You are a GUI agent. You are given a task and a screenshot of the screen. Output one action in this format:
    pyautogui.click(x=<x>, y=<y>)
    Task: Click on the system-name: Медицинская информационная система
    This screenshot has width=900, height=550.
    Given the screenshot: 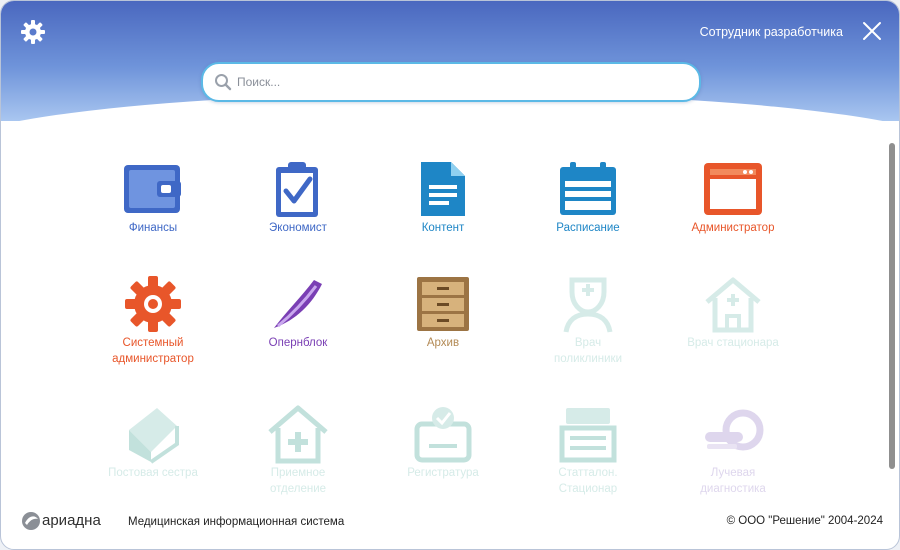 What is the action you would take?
    pyautogui.click(x=236, y=522)
    